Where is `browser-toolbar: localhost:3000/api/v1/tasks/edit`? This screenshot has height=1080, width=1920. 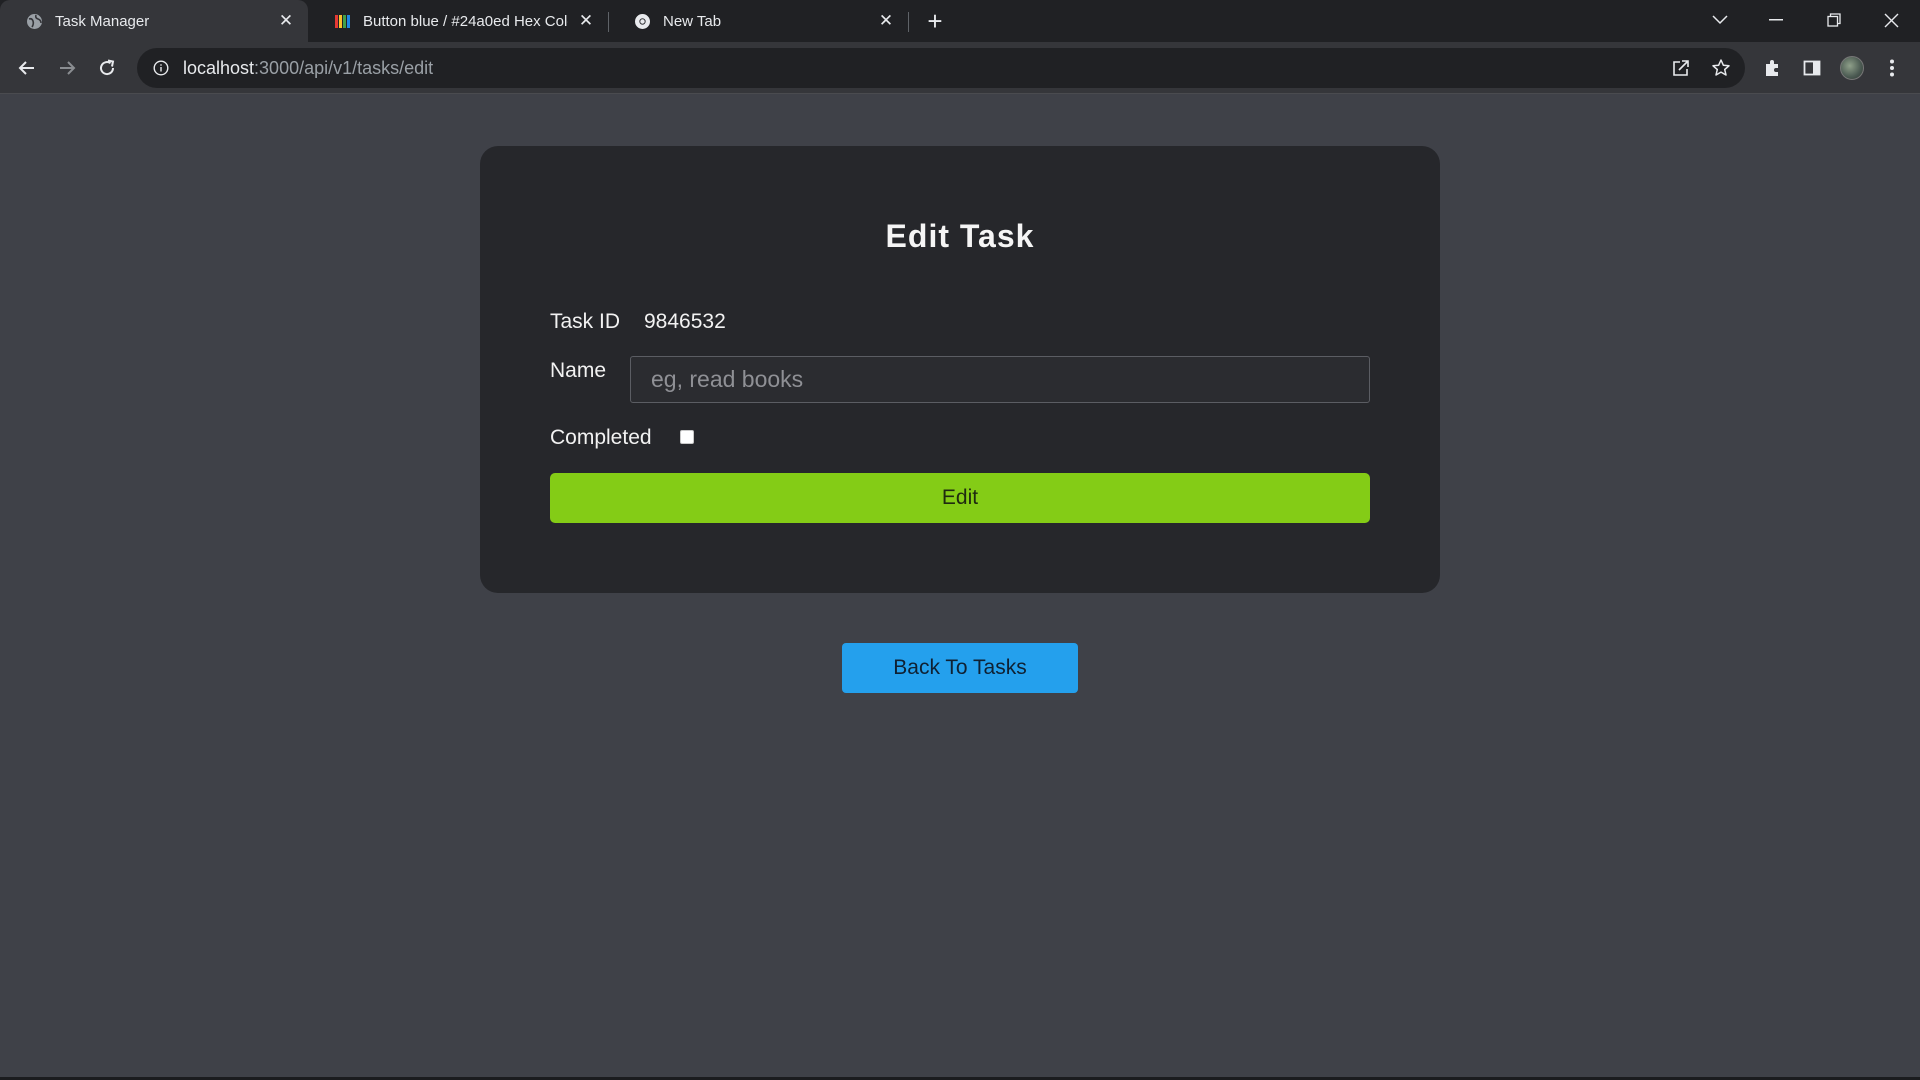 browser-toolbar: localhost:3000/api/v1/tasks/edit is located at coordinates (960, 68).